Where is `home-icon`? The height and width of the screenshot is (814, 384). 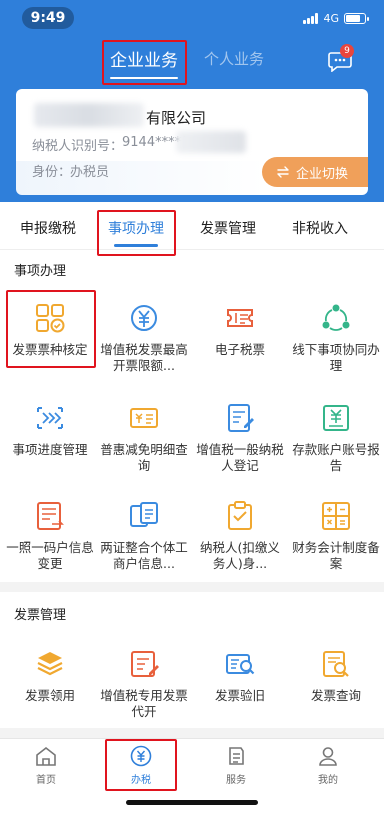 home-icon is located at coordinates (46, 756).